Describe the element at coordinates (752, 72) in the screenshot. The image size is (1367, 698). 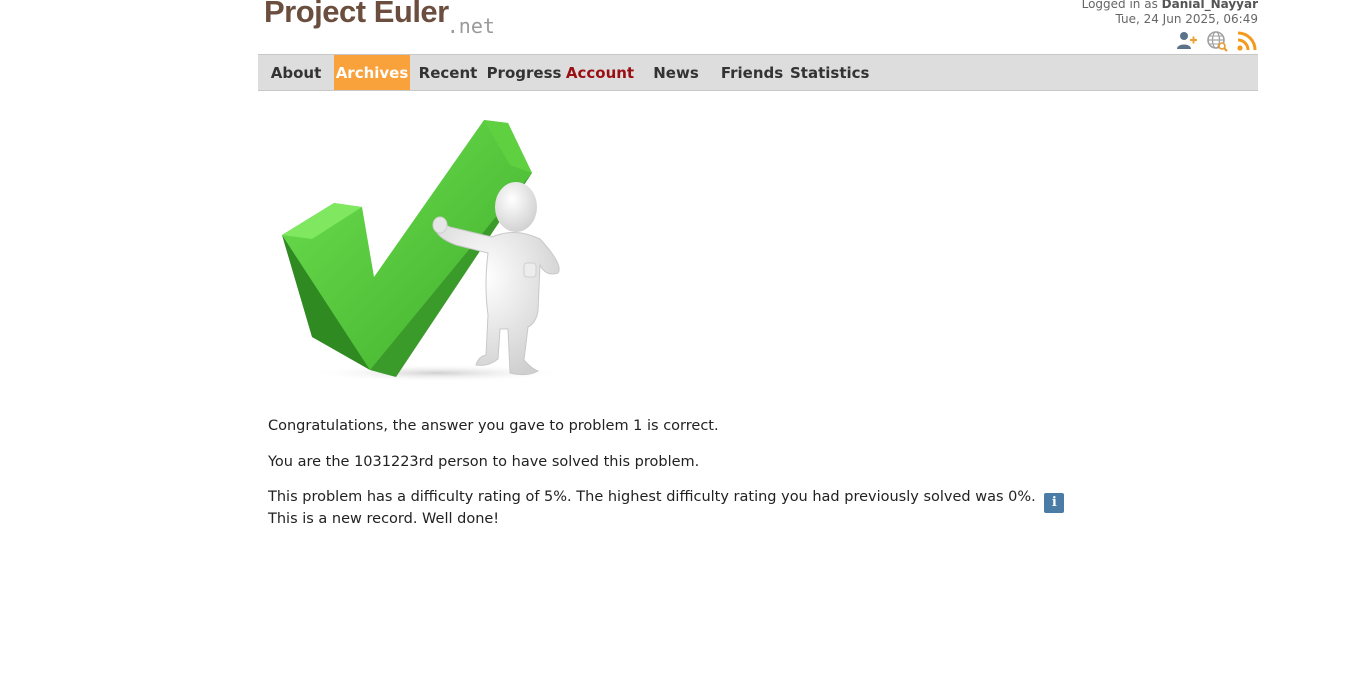
I see `nav-friends: Friends` at that location.